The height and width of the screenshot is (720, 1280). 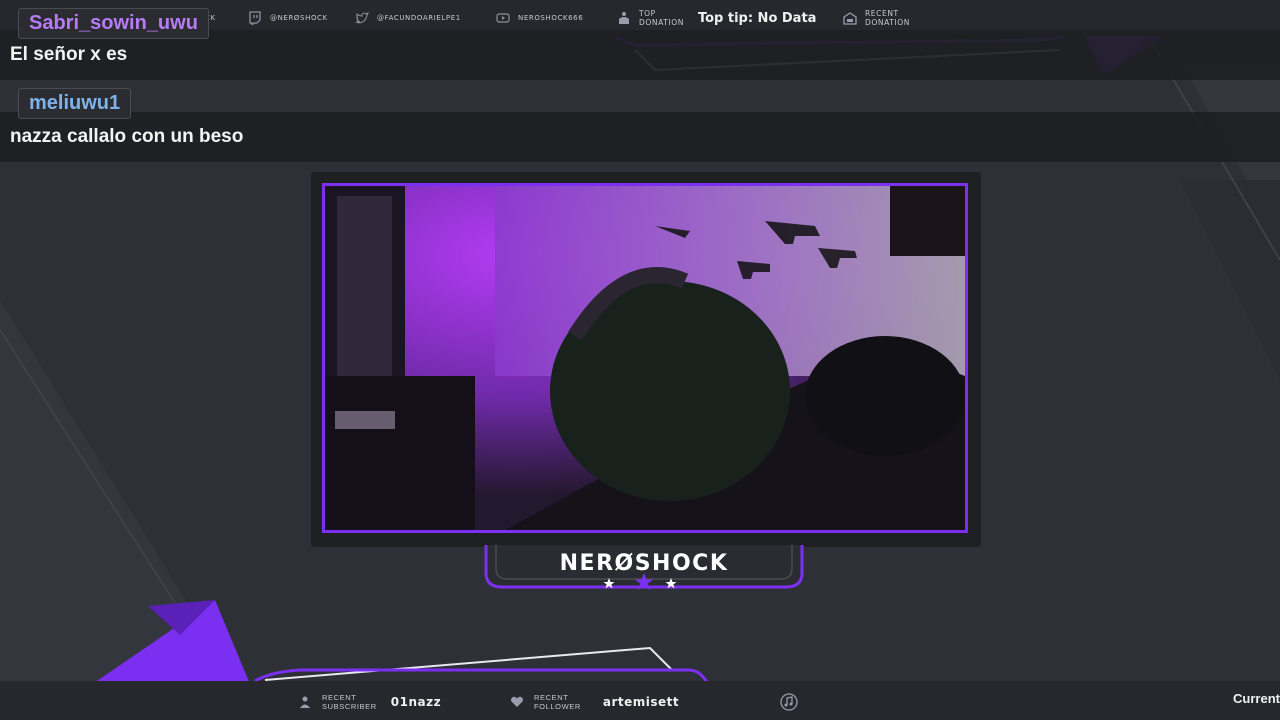 What do you see at coordinates (640, 581) in the screenshot?
I see `stars-decoration` at bounding box center [640, 581].